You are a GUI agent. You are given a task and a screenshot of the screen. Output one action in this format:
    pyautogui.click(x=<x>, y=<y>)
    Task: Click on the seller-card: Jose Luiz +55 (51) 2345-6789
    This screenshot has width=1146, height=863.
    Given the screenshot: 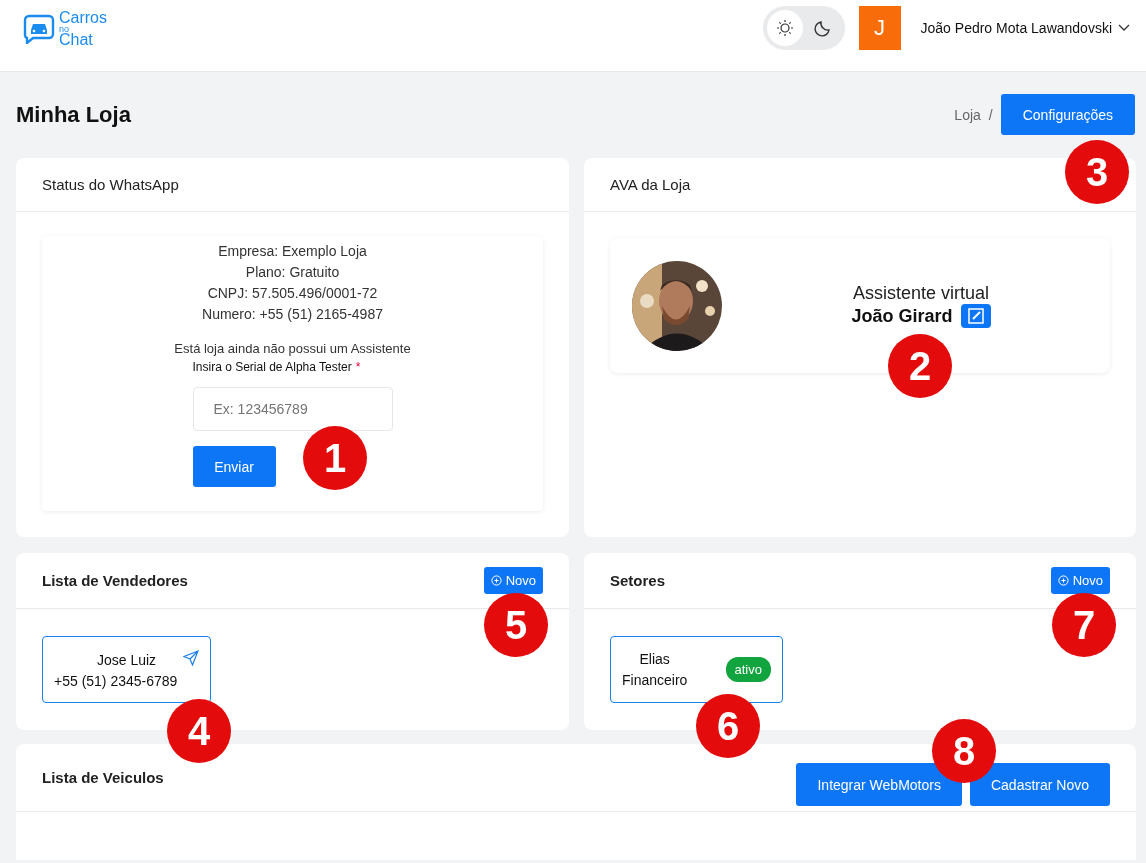 What is the action you would take?
    pyautogui.click(x=126, y=669)
    